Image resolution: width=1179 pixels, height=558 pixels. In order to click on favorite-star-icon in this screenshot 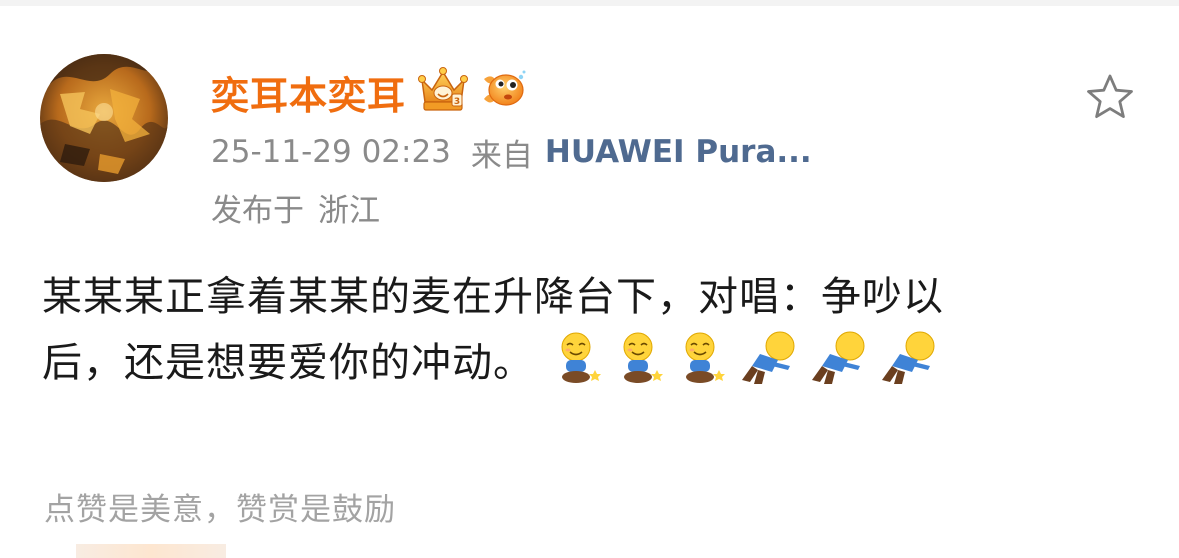, I will do `click(1110, 98)`.